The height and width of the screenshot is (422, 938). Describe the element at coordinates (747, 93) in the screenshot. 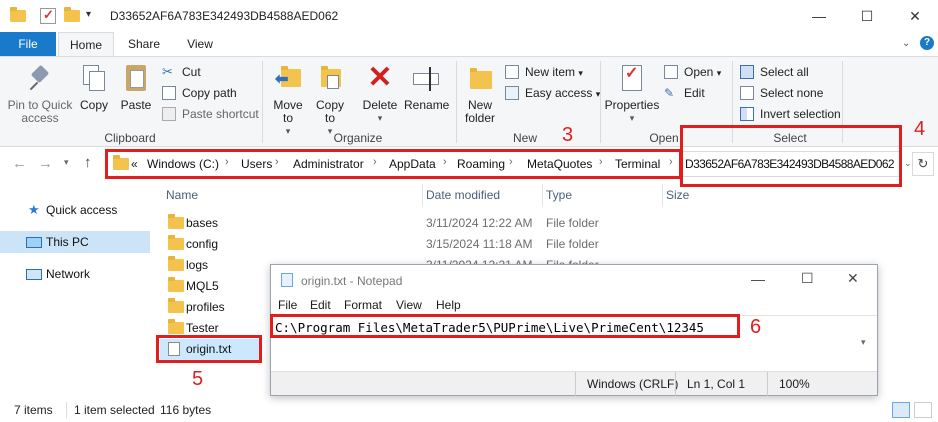

I see `select-none-icon` at that location.